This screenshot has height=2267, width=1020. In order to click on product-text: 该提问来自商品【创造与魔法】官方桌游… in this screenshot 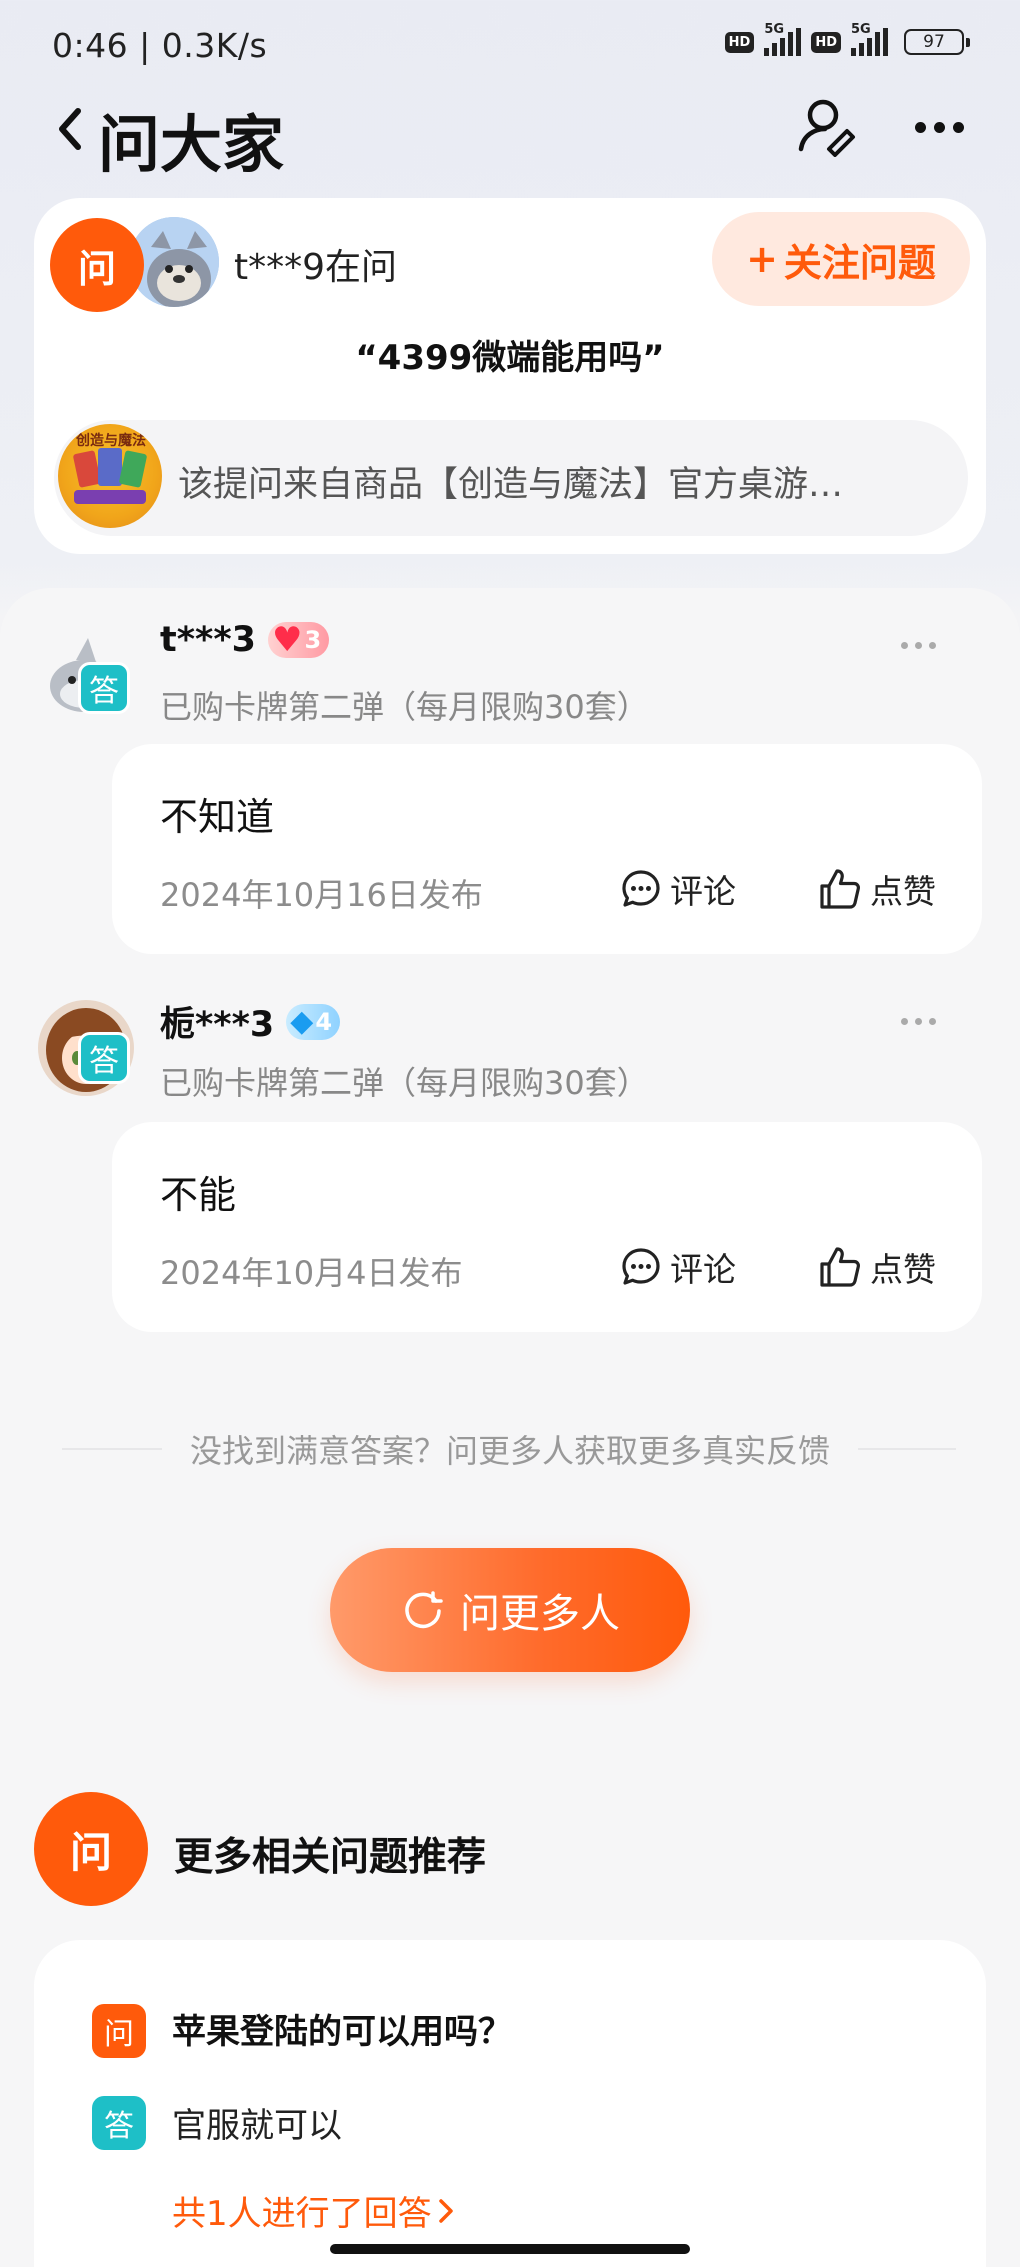, I will do `click(511, 485)`.